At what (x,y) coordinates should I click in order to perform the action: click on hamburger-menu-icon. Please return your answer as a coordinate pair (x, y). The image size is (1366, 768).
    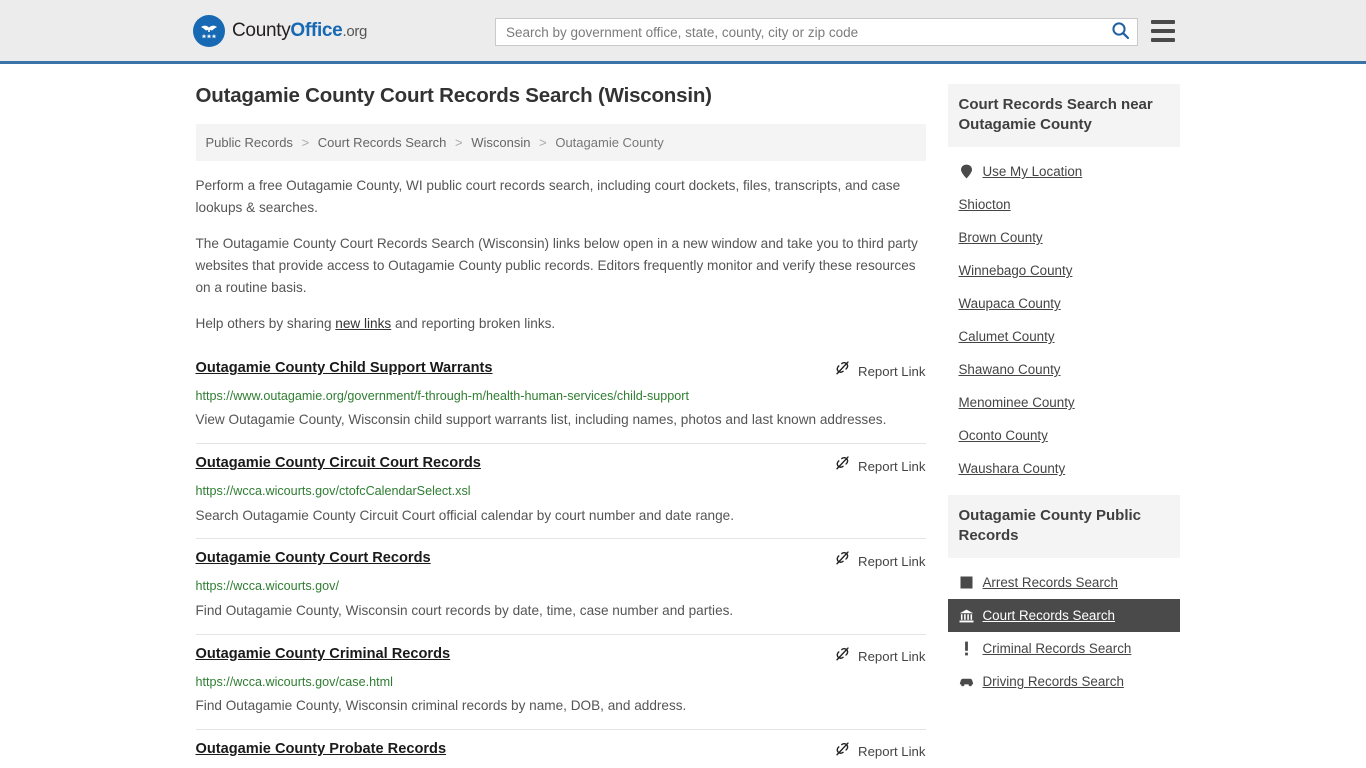
    Looking at the image, I should click on (1163, 31).